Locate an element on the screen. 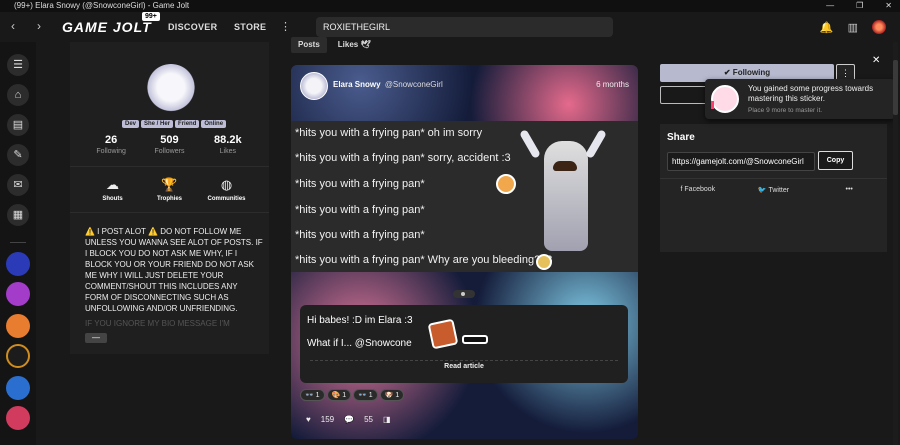 Image resolution: width=900 pixels, height=445 pixels. post-line: *hits you with a frying pan* oh im sorry is located at coordinates (389, 133).